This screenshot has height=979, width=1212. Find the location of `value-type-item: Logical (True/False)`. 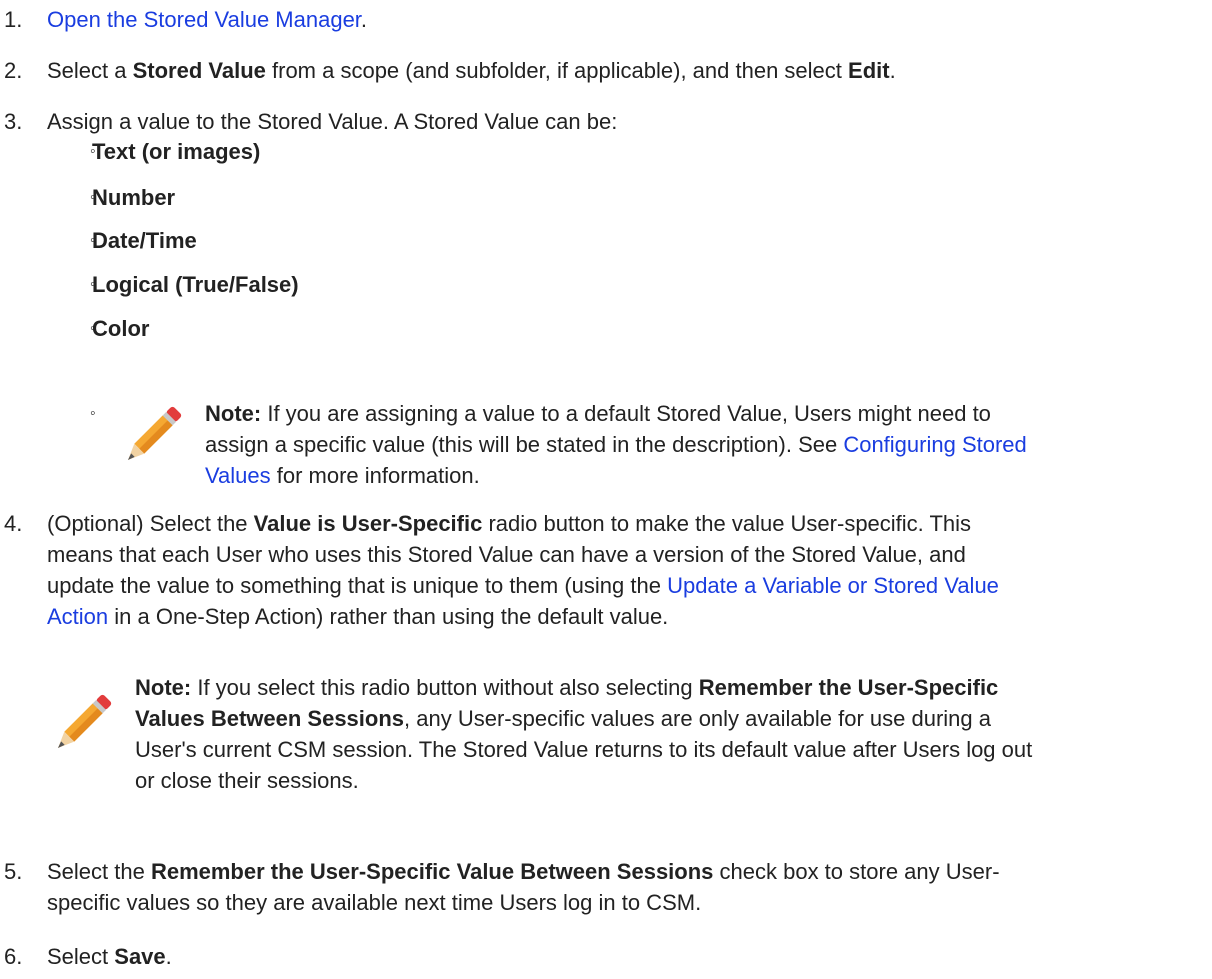

value-type-item: Logical (True/False) is located at coordinates (195, 284).